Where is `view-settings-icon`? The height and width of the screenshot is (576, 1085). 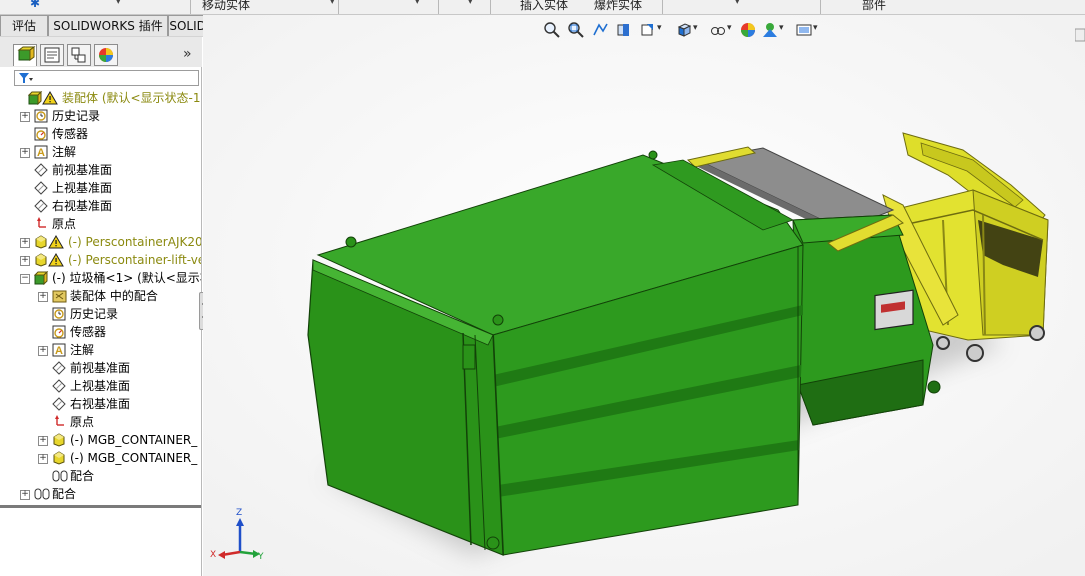
view-settings-icon is located at coordinates (804, 30).